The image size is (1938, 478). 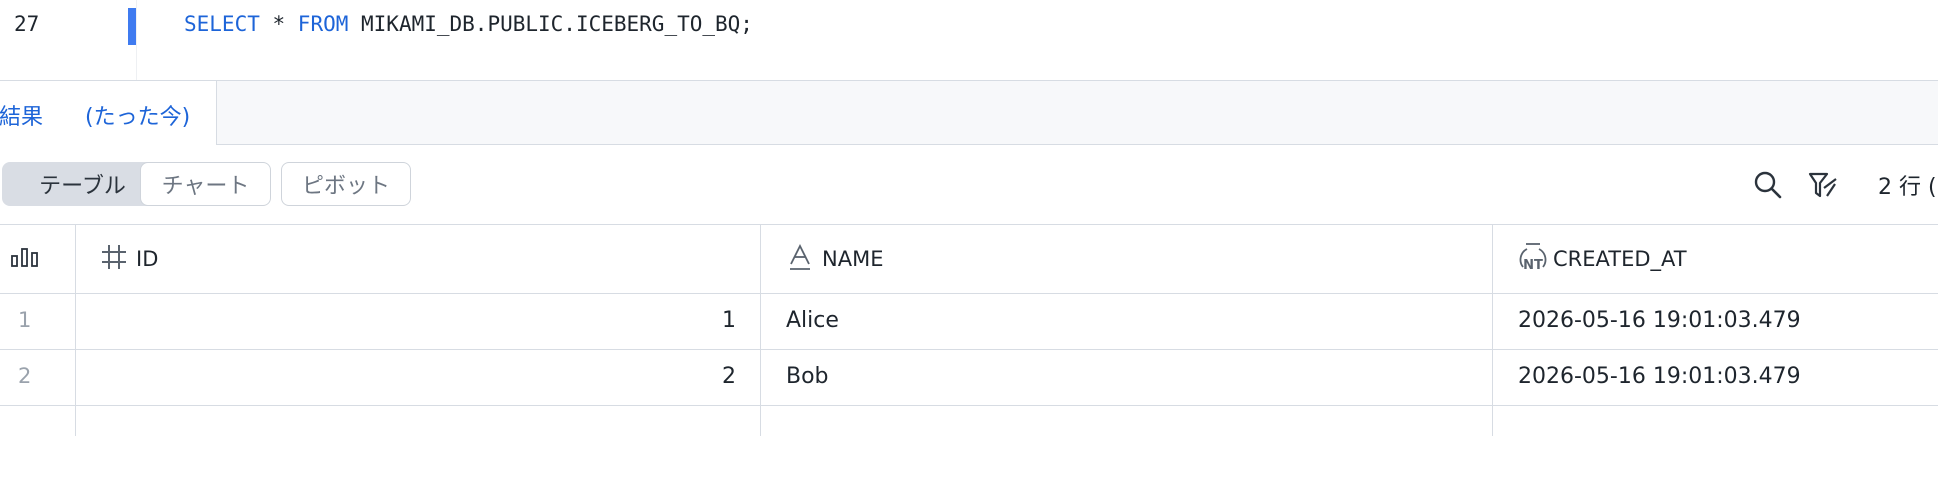 What do you see at coordinates (812, 320) in the screenshot?
I see `cell-name: Alice` at bounding box center [812, 320].